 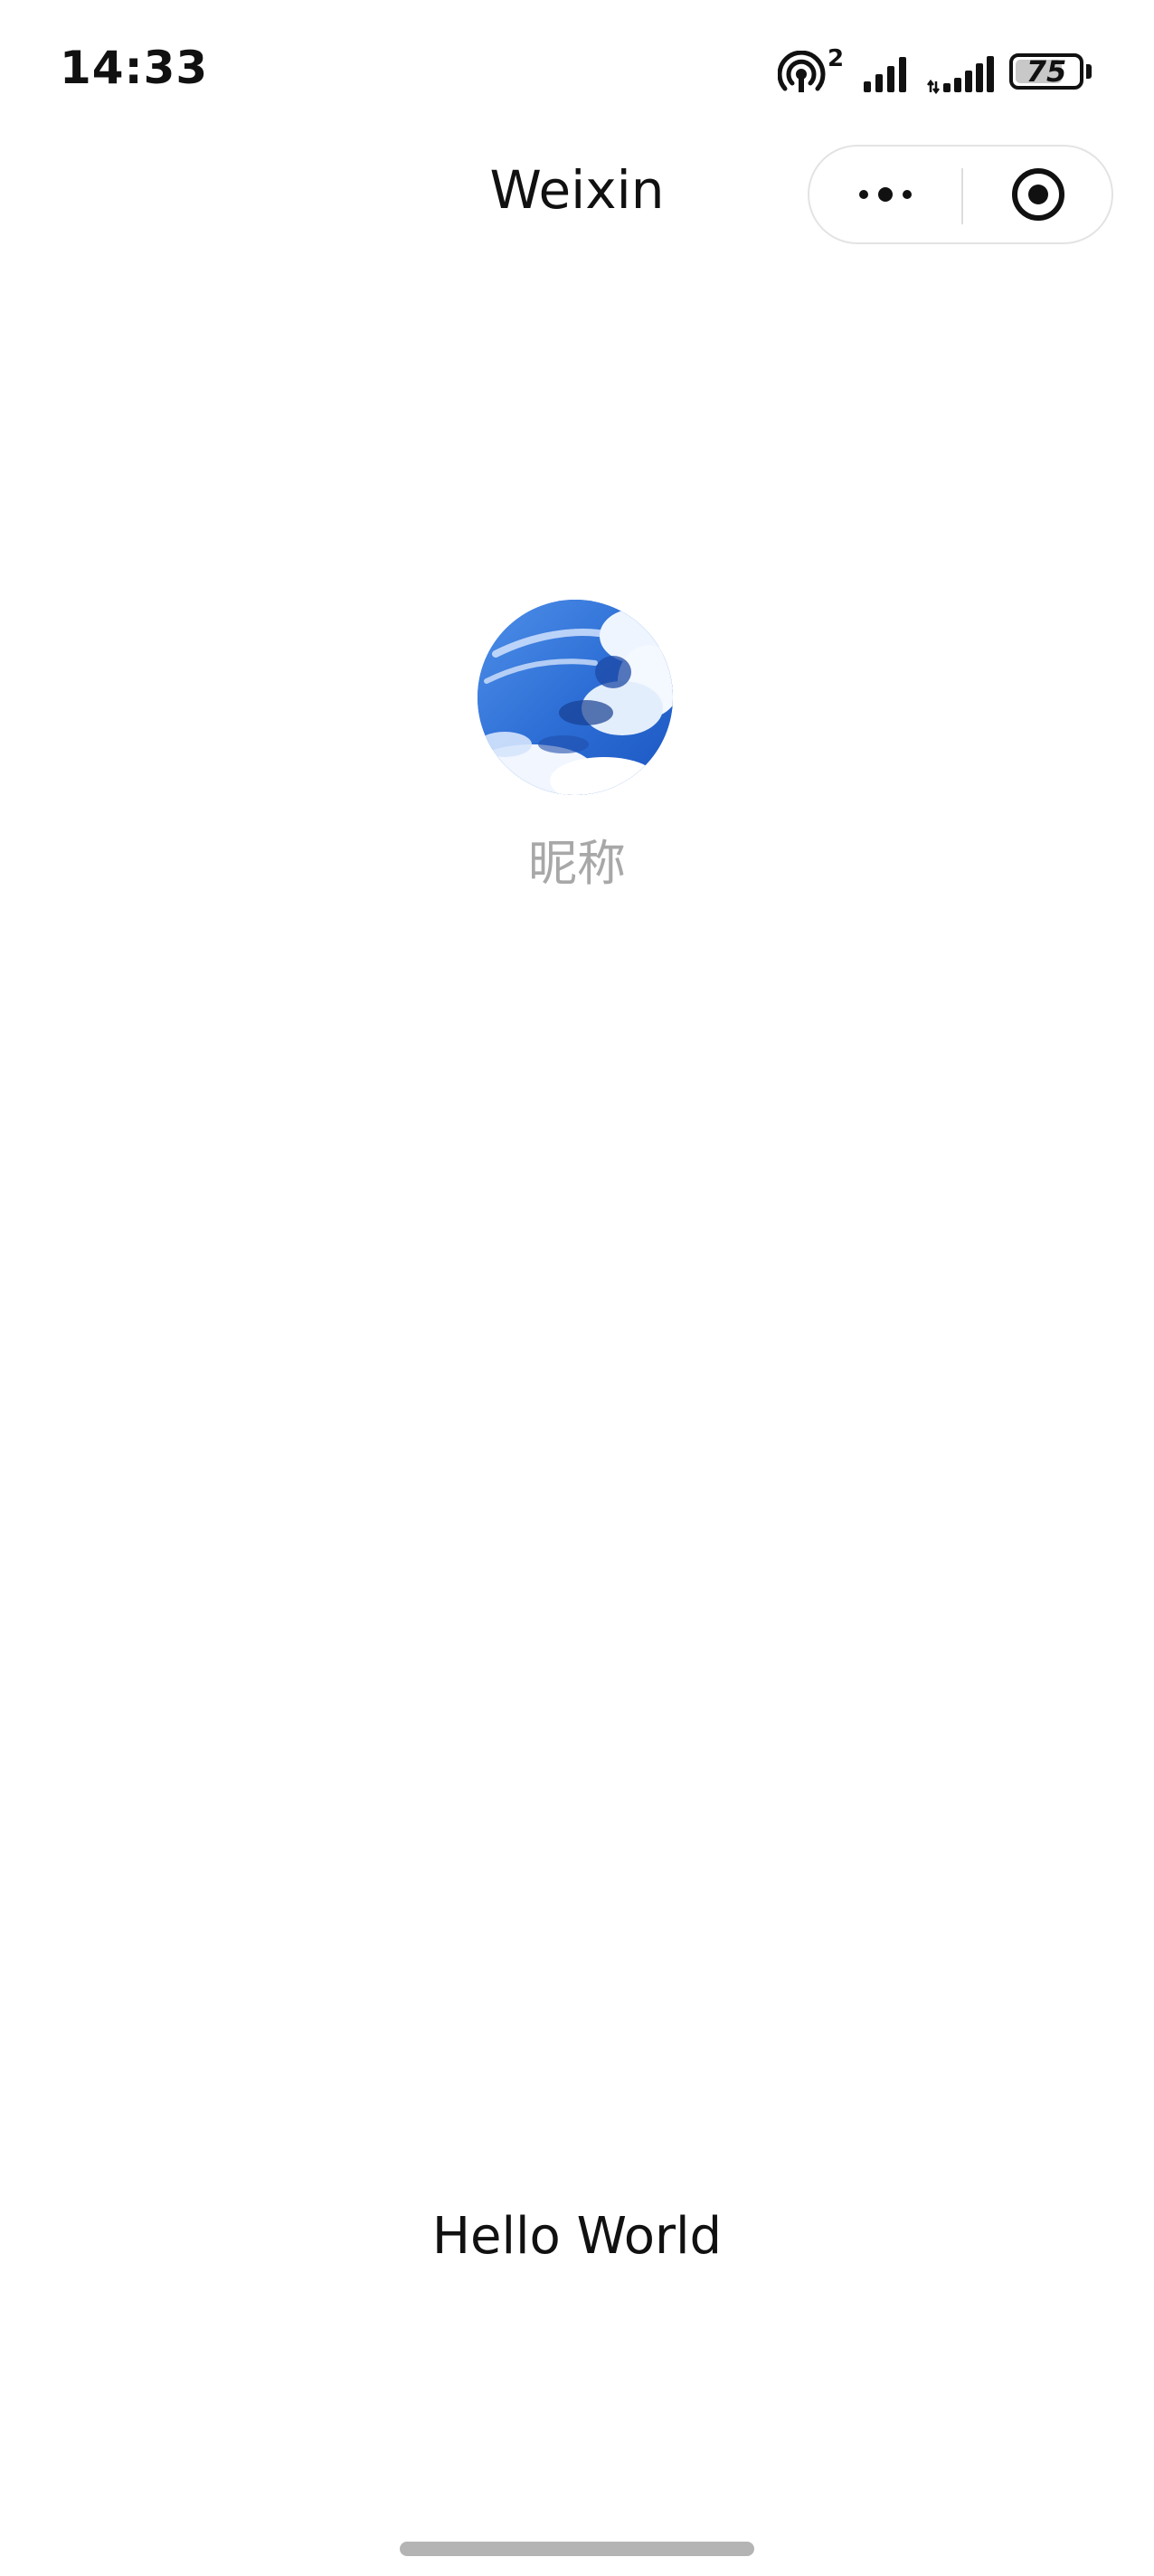 I want to click on status-time: 14:33, so click(x=134, y=68).